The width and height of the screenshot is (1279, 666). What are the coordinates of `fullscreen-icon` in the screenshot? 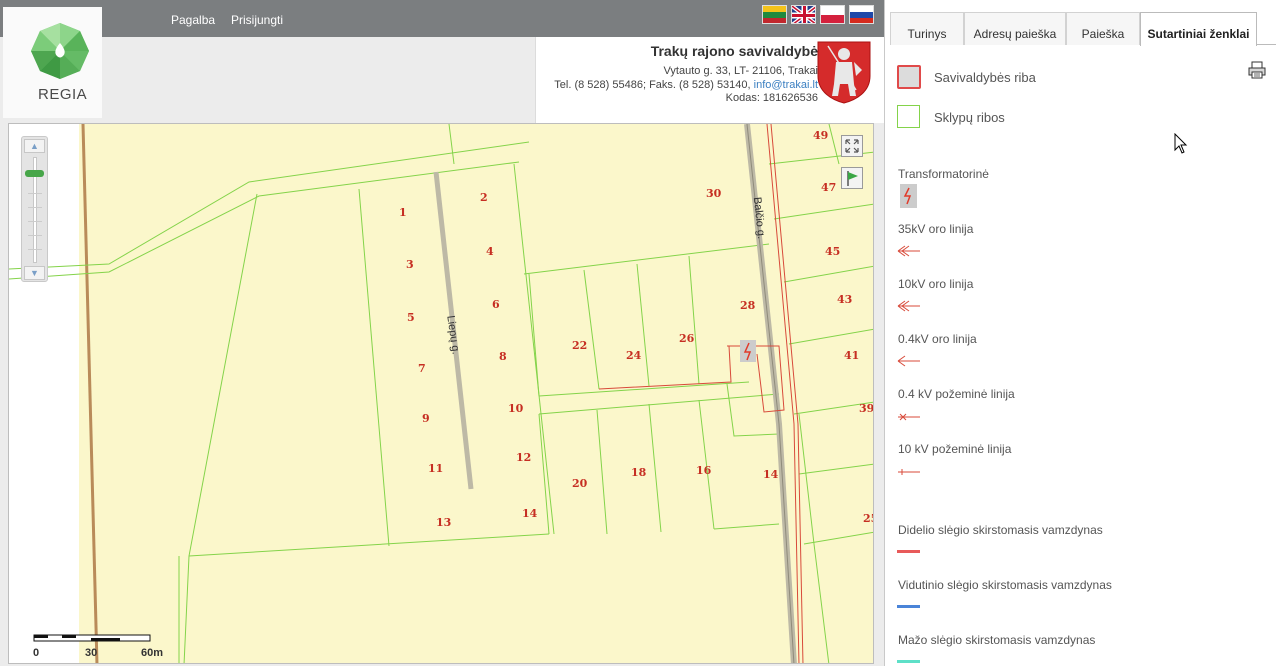 It's located at (852, 146).